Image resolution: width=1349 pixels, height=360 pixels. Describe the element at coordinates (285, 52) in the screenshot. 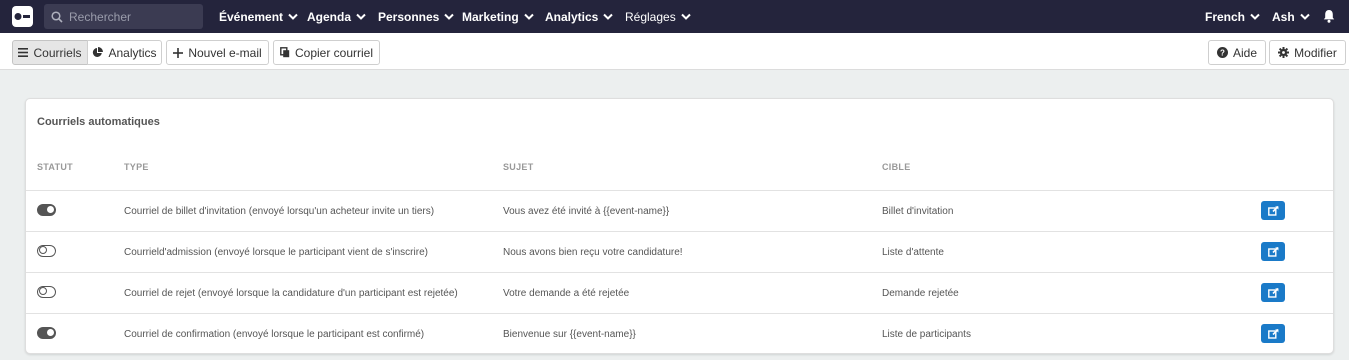

I see `copy-icon` at that location.